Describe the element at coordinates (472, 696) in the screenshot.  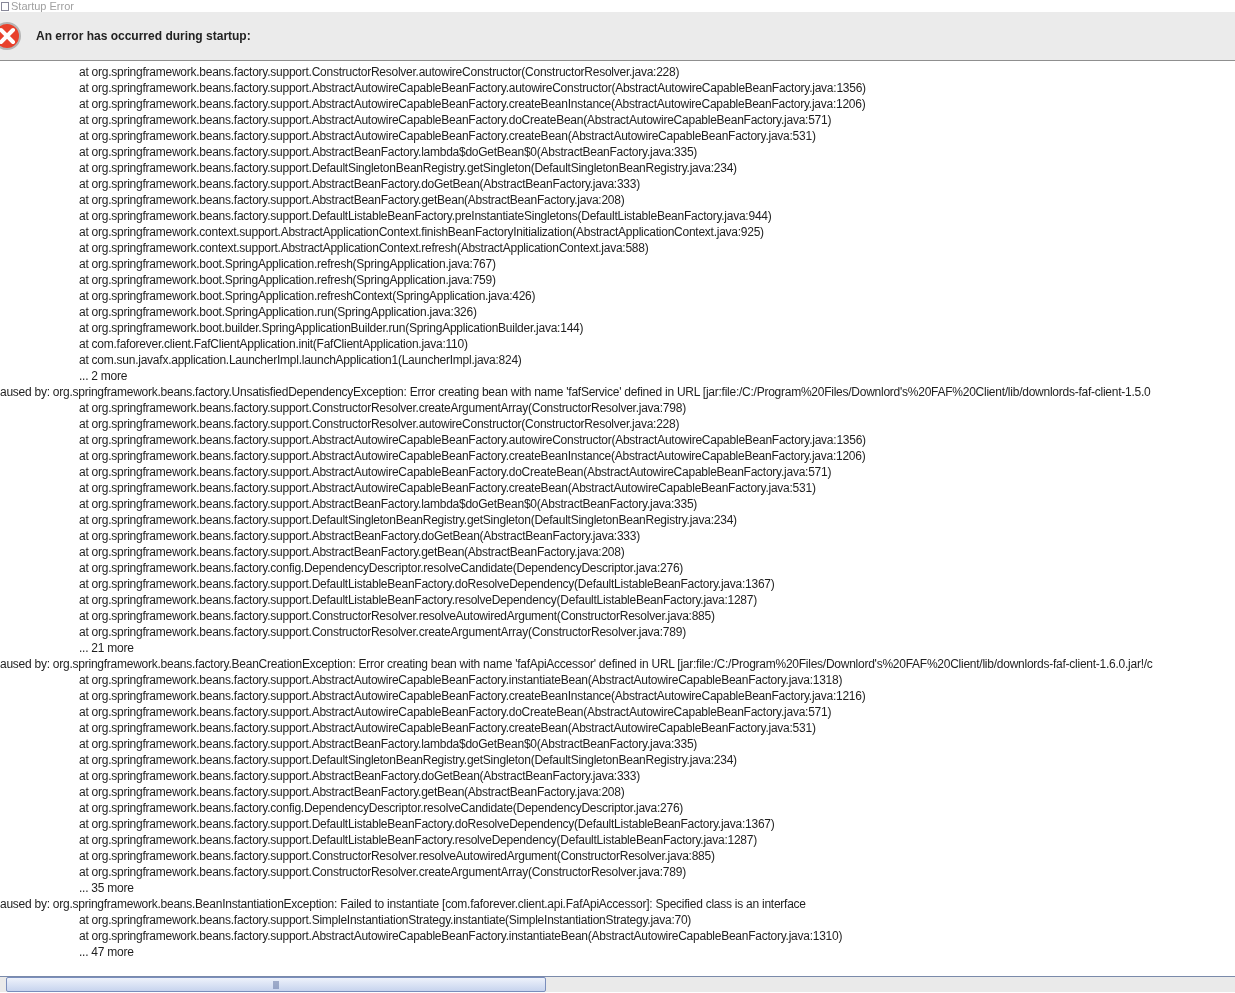
I see `trace-line: at org.springframework.beans.factory.support.AbstractAutowireCapableBeanFactory.createBeanInstance(AbstractAutowireCapableBeanFactory.java:1216)` at that location.